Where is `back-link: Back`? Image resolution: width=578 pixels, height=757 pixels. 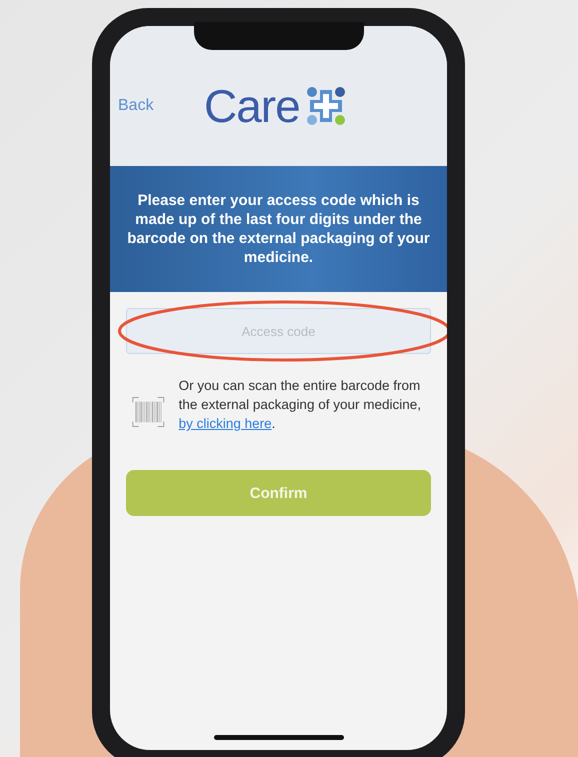
back-link: Back is located at coordinates (161, 106).